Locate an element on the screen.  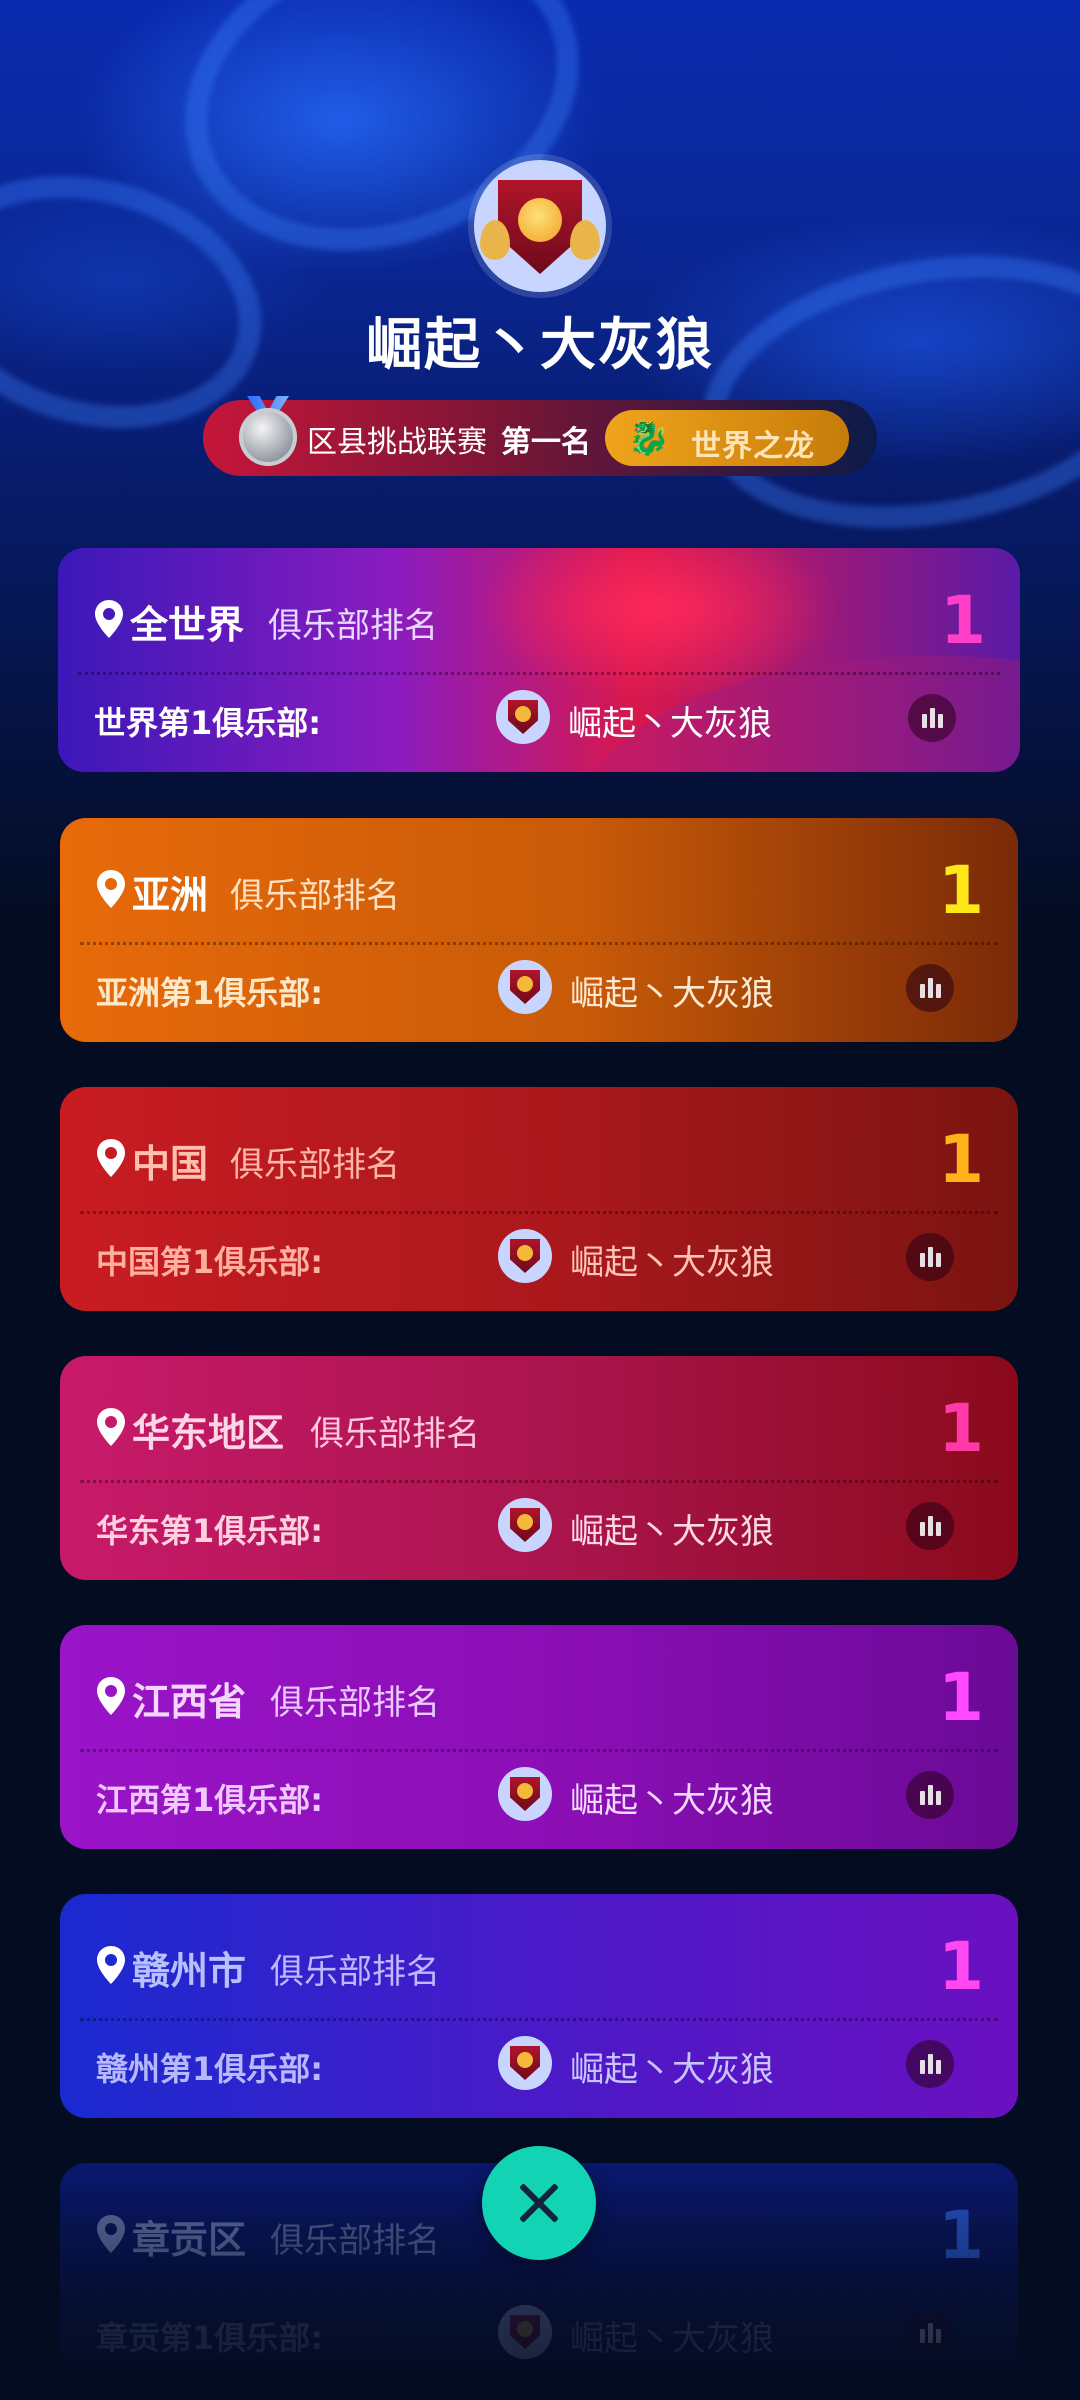
lion-shield-icon is located at coordinates (540, 226).